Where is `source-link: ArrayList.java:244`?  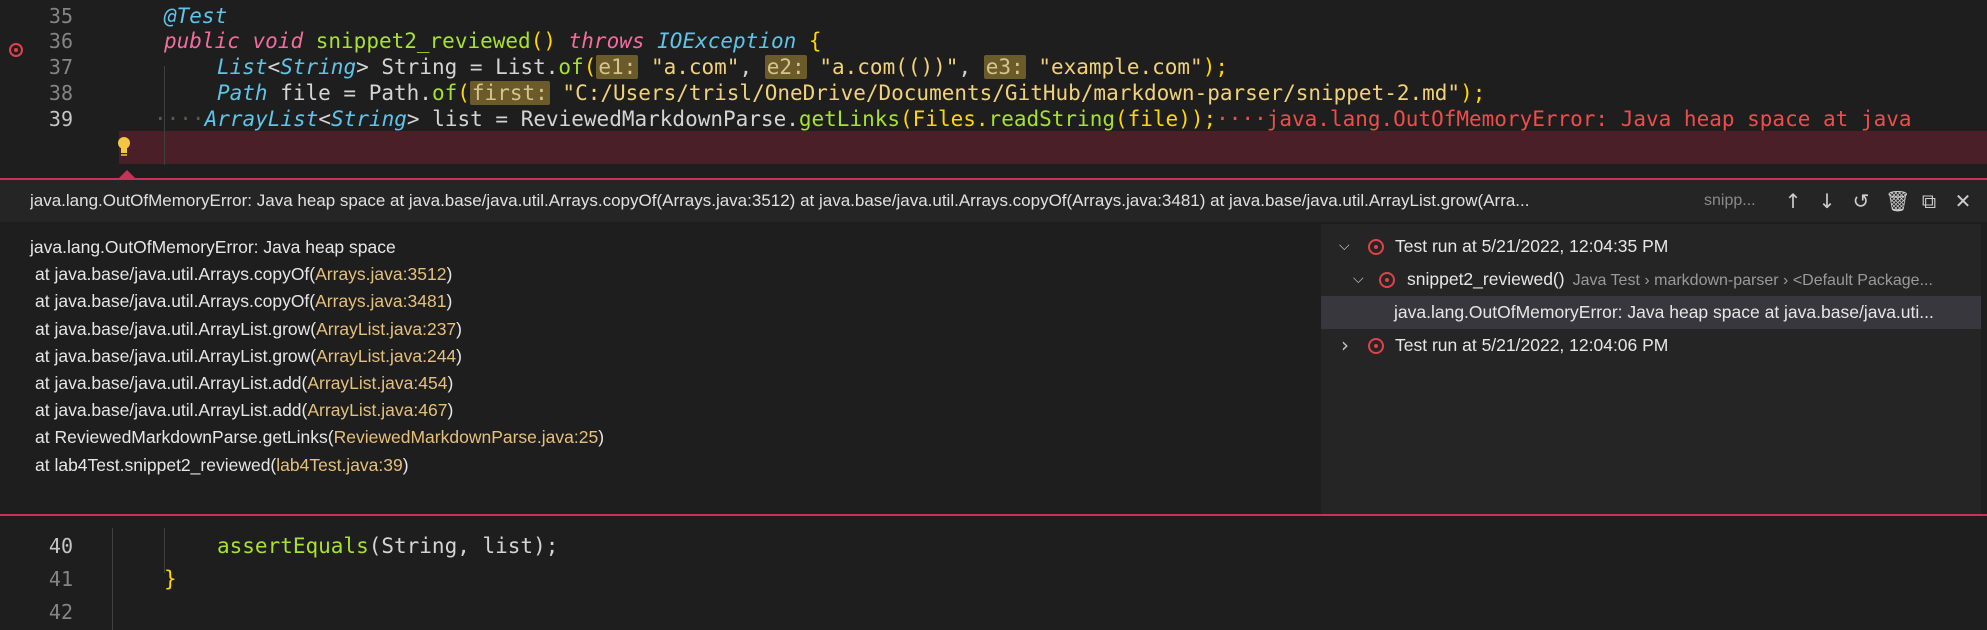
source-link: ArrayList.java:244 is located at coordinates (386, 356).